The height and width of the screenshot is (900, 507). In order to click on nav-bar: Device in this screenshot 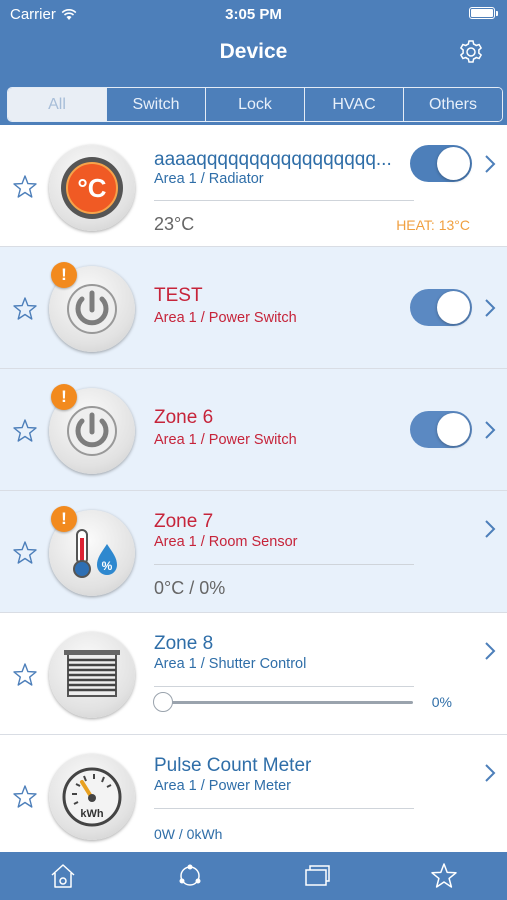, I will do `click(253, 53)`.